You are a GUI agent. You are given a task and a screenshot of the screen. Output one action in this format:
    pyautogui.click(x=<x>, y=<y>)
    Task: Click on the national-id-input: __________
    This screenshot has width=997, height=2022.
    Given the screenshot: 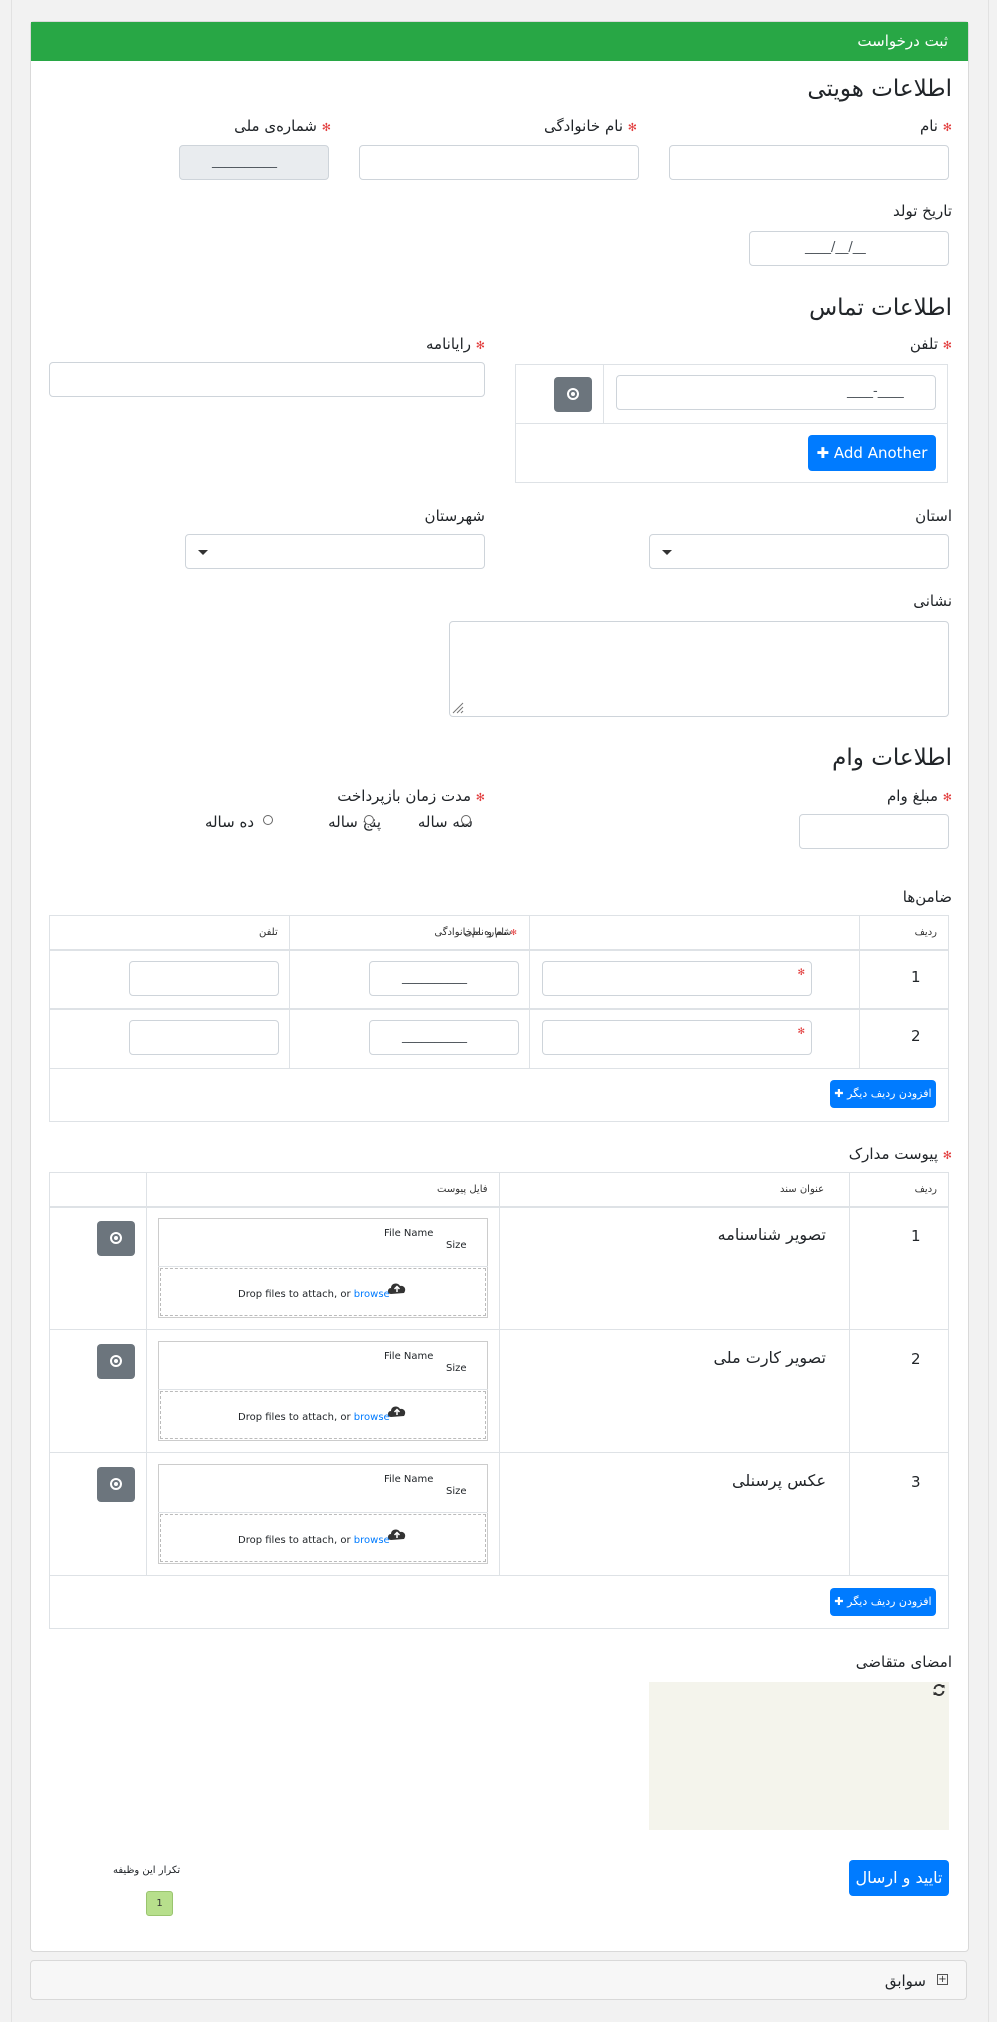 What is the action you would take?
    pyautogui.click(x=254, y=162)
    